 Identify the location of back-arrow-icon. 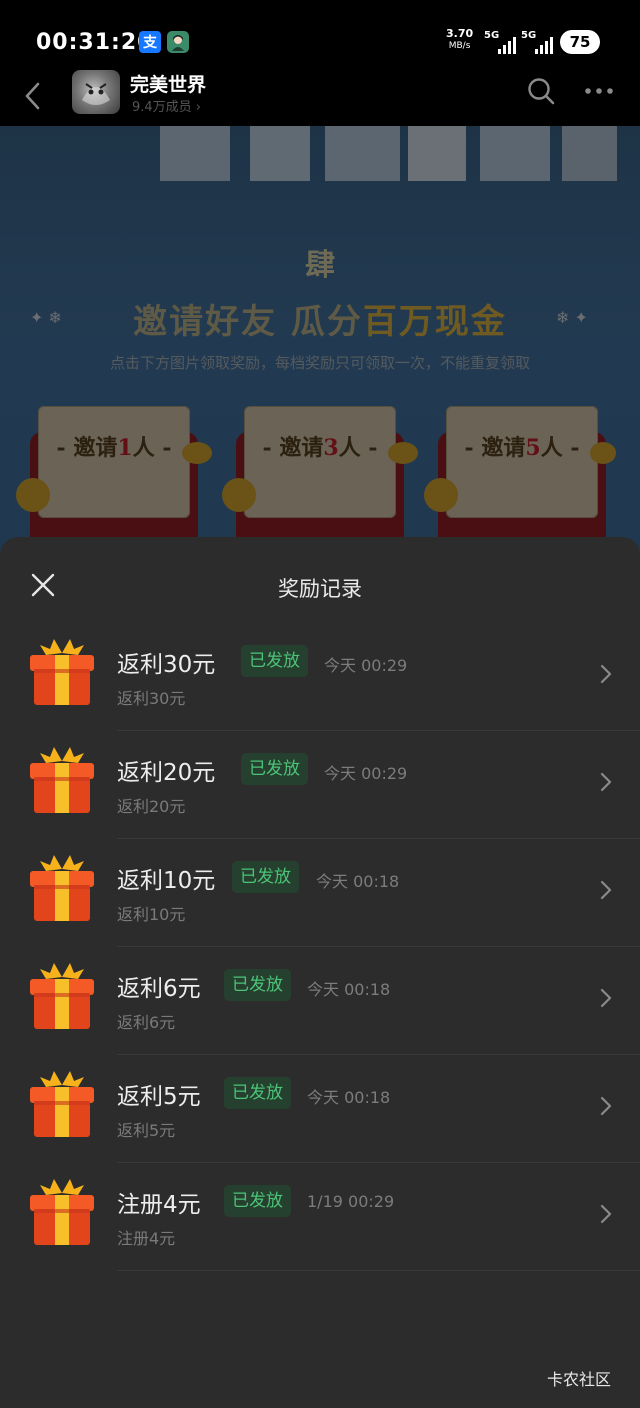
(32, 96).